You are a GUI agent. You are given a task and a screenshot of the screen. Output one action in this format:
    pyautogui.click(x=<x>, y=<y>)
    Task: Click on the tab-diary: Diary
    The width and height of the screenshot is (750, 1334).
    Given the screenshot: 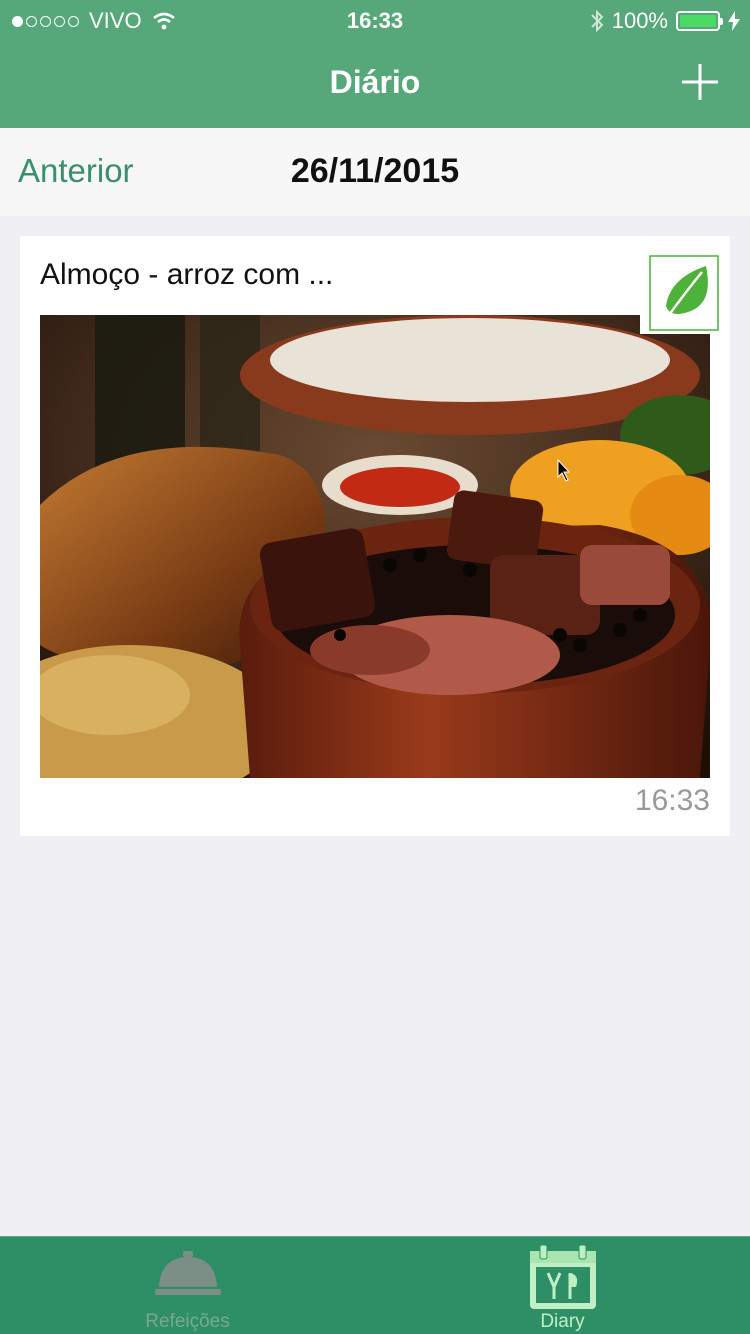 What is the action you would take?
    pyautogui.click(x=562, y=1285)
    